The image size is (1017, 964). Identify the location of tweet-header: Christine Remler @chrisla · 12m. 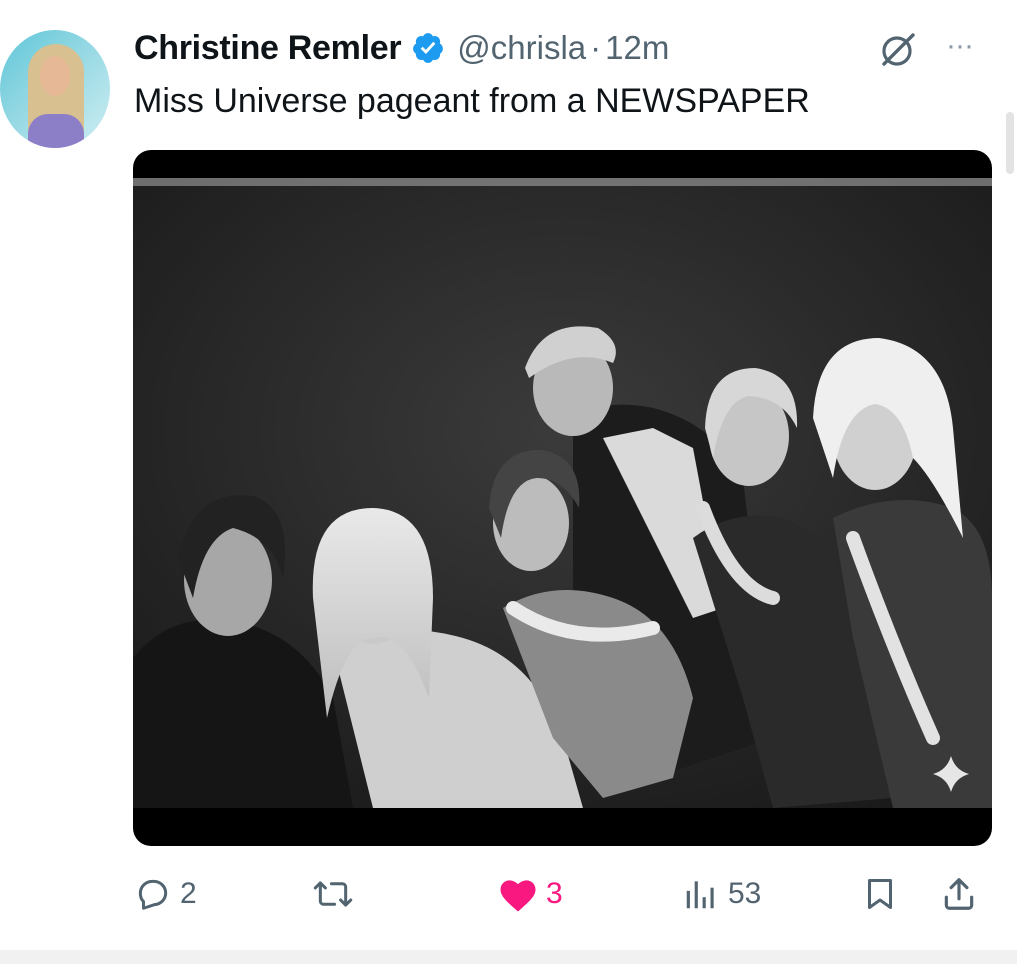
(401, 48).